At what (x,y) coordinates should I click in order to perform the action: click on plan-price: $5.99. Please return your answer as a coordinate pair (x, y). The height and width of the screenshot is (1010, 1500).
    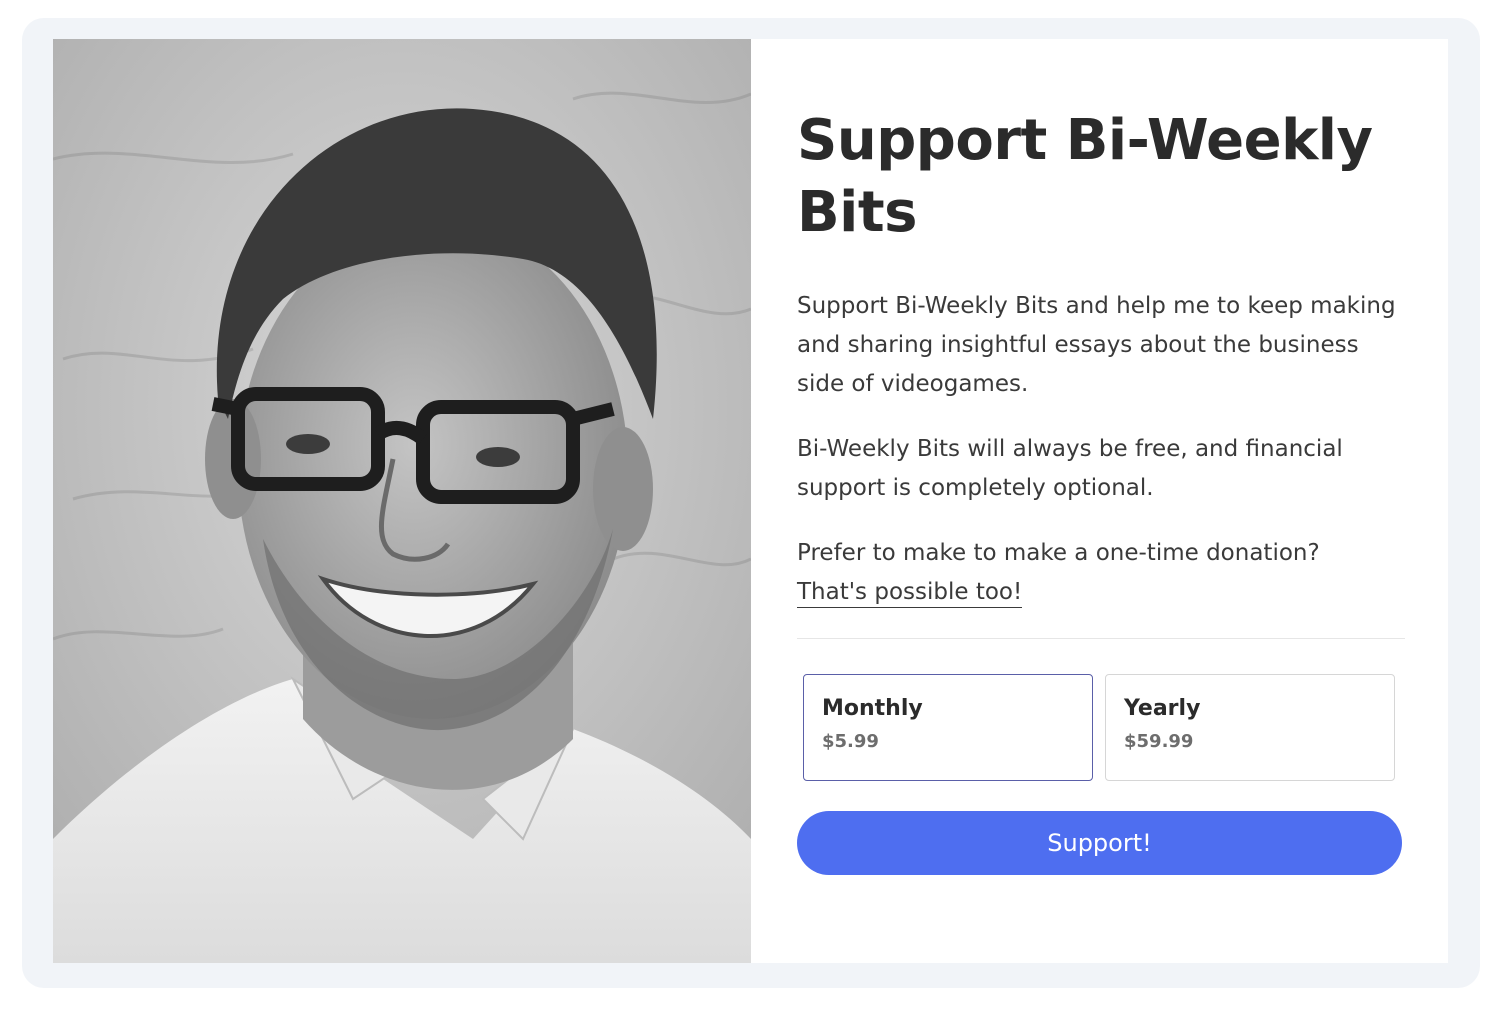
    Looking at the image, I should click on (850, 741).